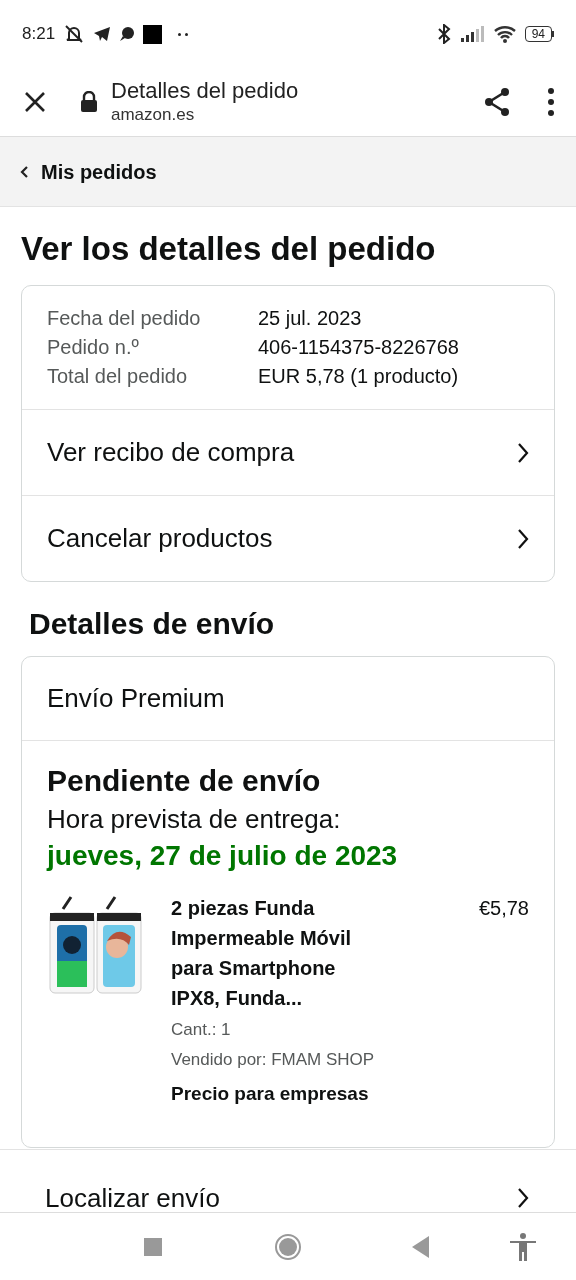  Describe the element at coordinates (503, 908) in the screenshot. I see `product-price: €5,78` at that location.